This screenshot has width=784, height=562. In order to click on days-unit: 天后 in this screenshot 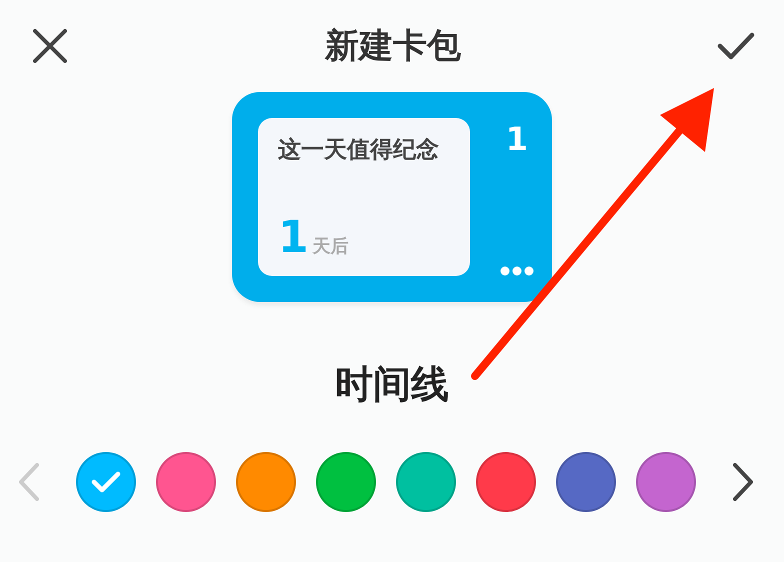, I will do `click(330, 246)`.